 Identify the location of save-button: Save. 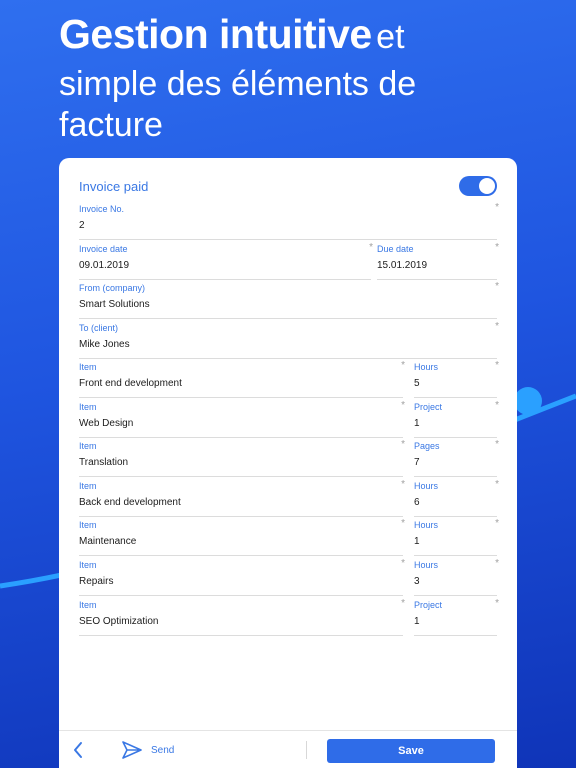
(411, 751).